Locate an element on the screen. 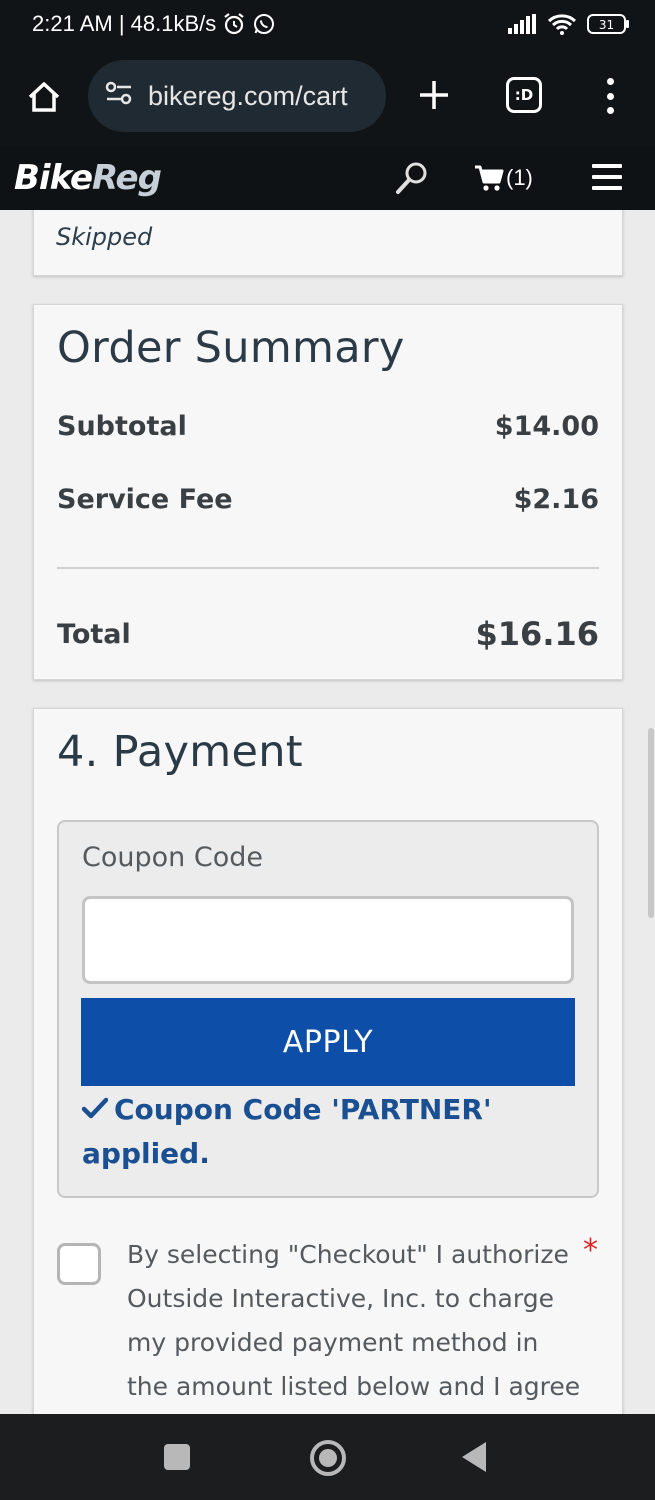 The height and width of the screenshot is (1500, 655). search-icon is located at coordinates (412, 178).